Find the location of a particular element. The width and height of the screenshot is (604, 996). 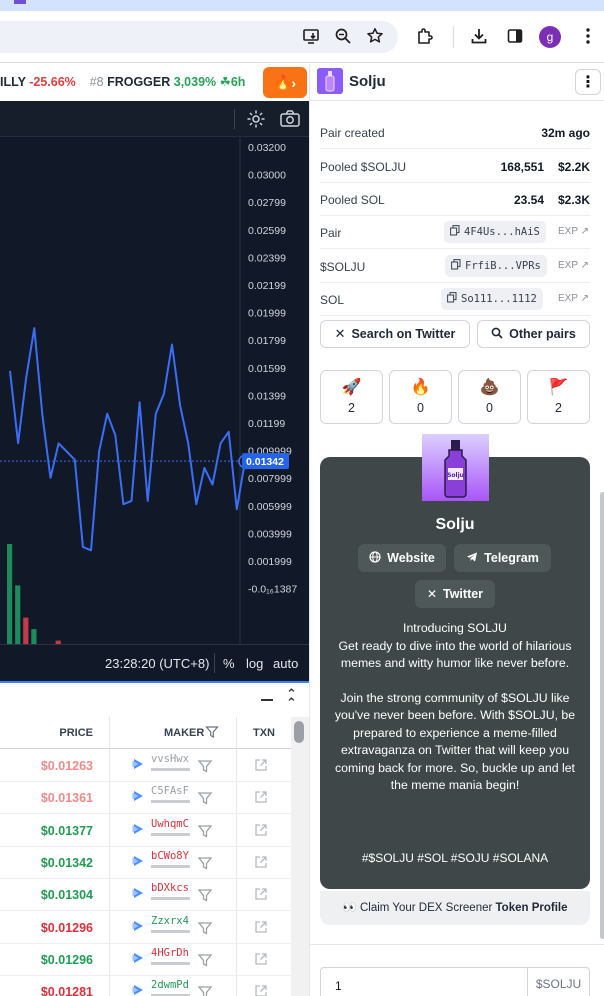

price-tick-label: 0.03000 is located at coordinates (267, 176).